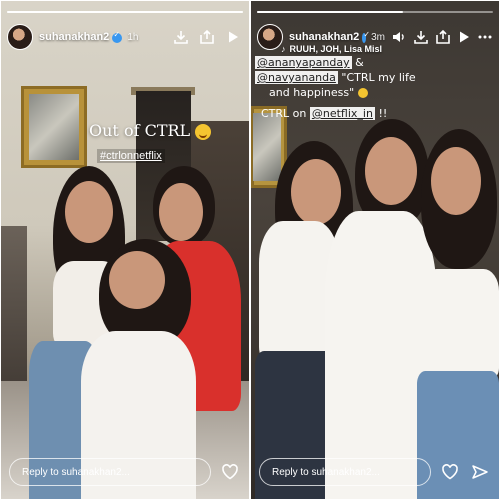 This screenshot has height=500, width=500. I want to click on volume-icon, so click(399, 37).